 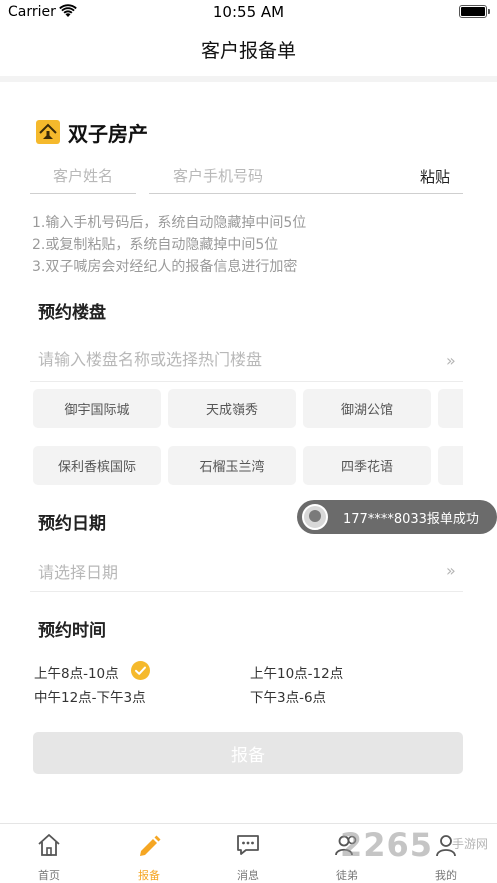 What do you see at coordinates (76, 672) in the screenshot?
I see `time-option: 上午8点-10点` at bounding box center [76, 672].